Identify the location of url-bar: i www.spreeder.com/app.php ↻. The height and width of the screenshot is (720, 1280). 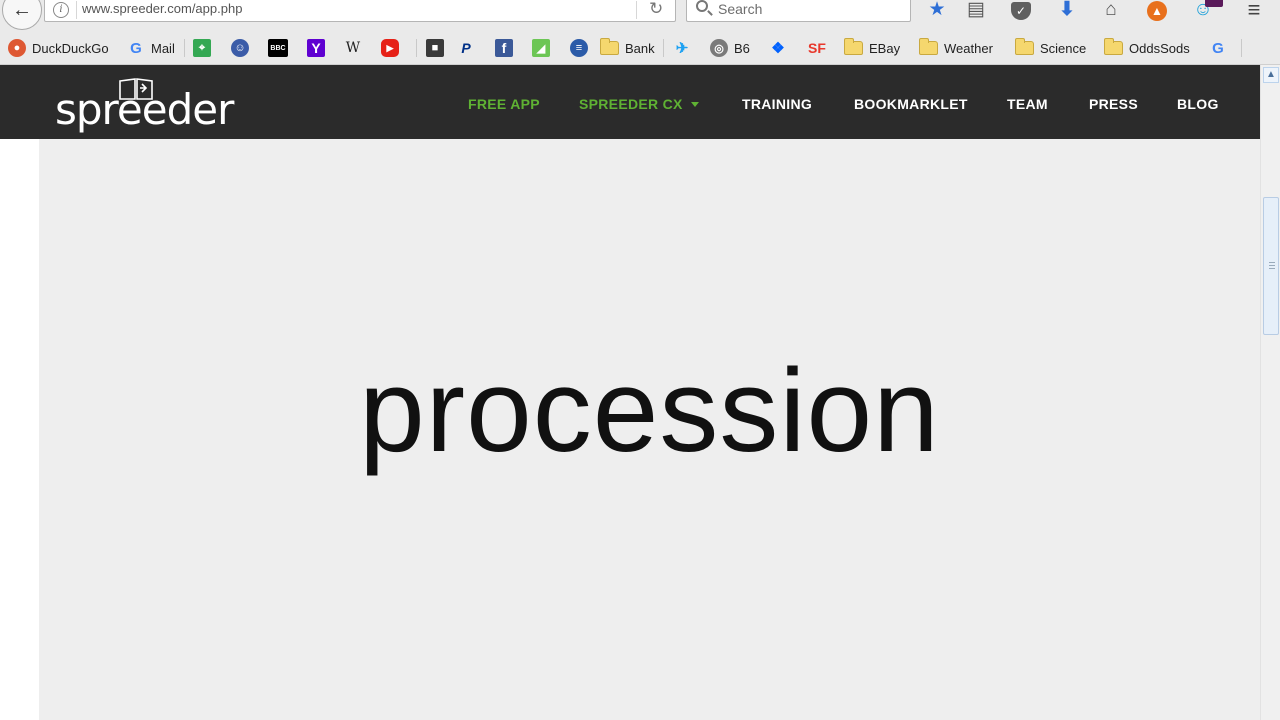
(360, 11).